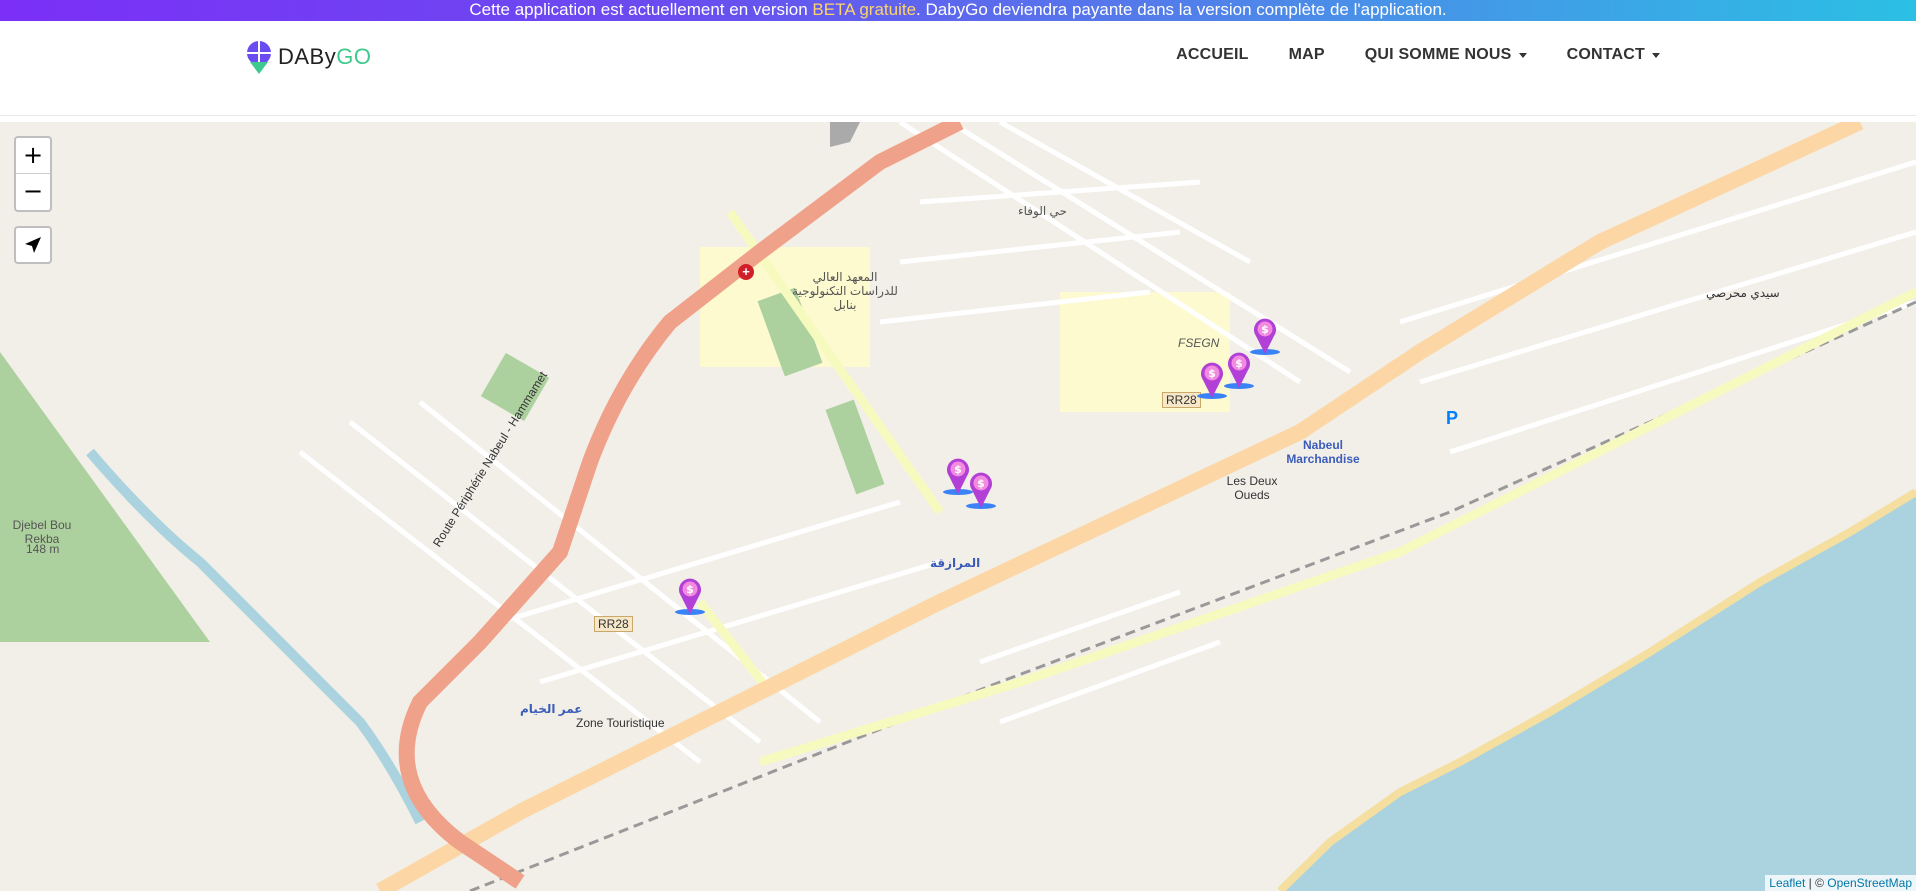 This screenshot has width=1916, height=891. Describe the element at coordinates (620, 723) in the screenshot. I see `label-zone-touristique: Zone Touristique` at that location.